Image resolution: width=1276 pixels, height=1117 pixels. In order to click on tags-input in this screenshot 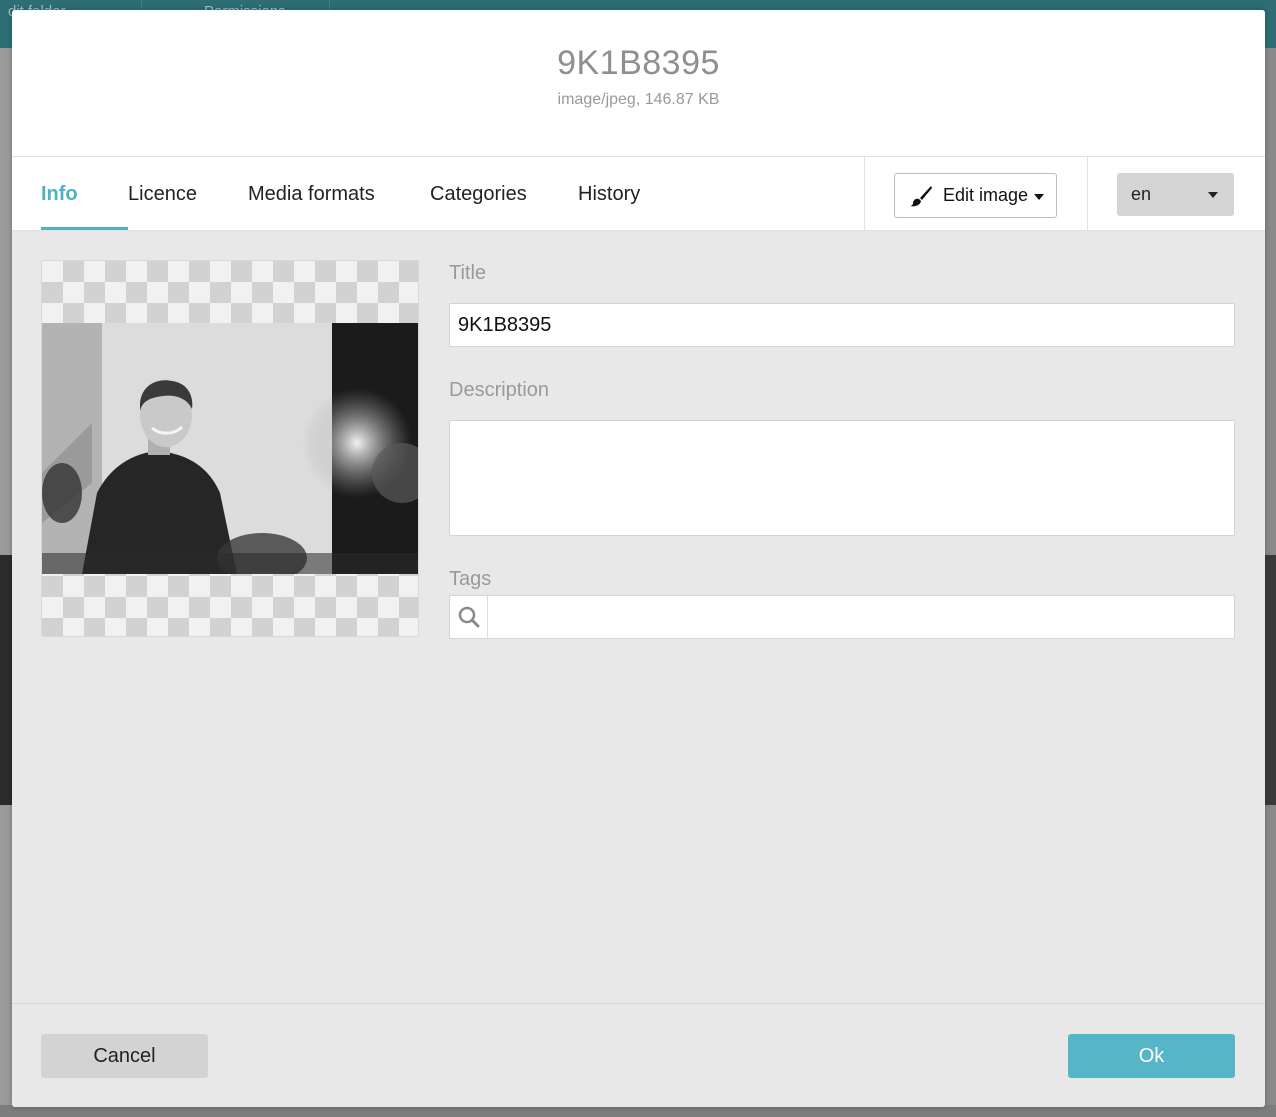, I will do `click(842, 617)`.